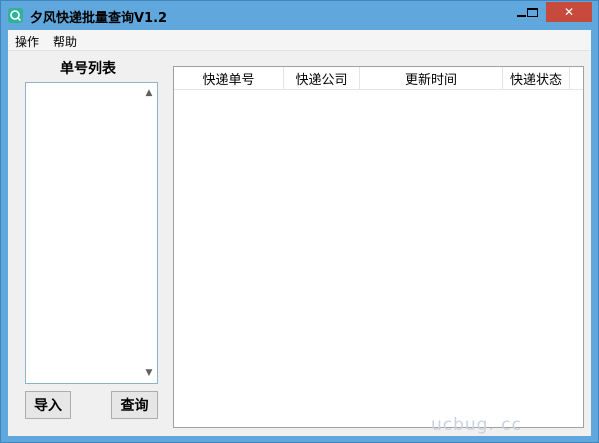  I want to click on column-header-courier-company: 快递公司, so click(322, 78).